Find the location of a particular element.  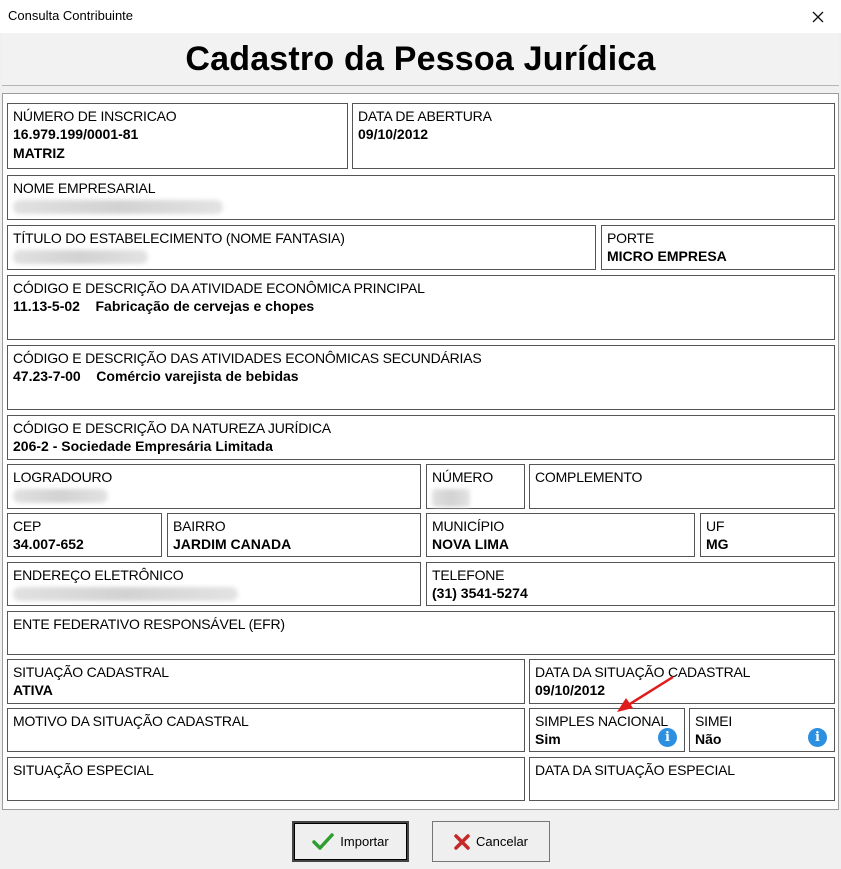

field-cep: CEP 34.007-652 is located at coordinates (84, 535).